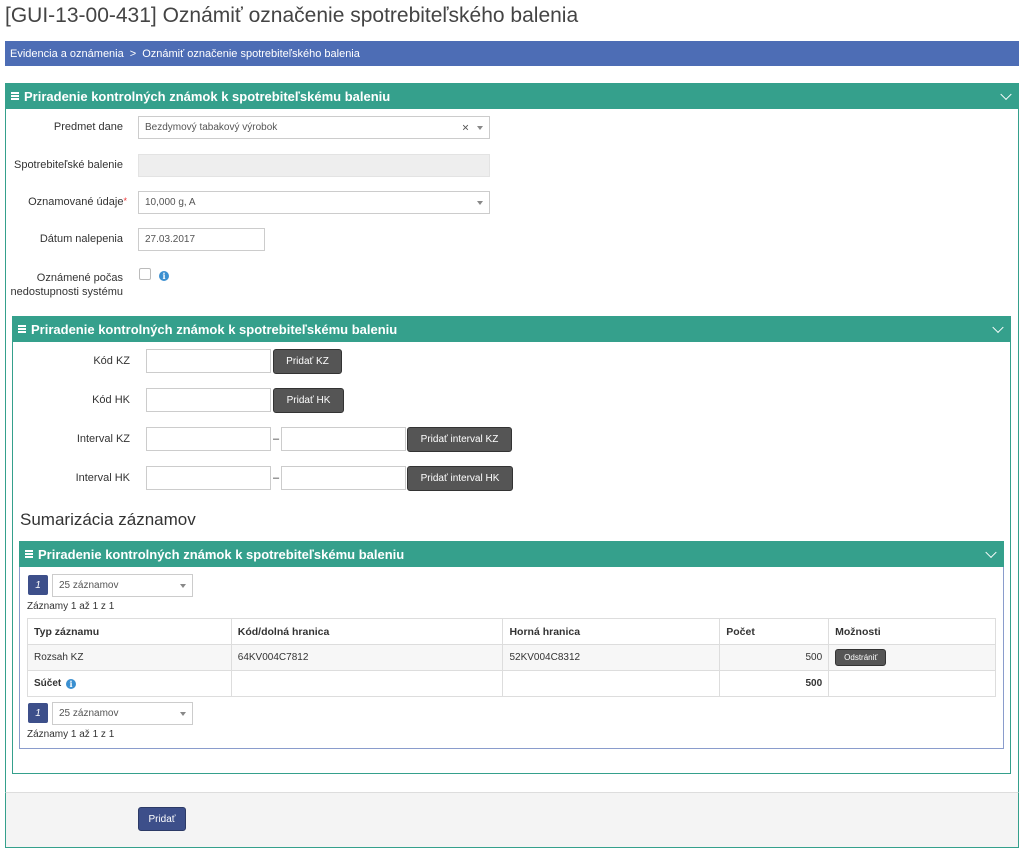 The width and height of the screenshot is (1024, 850). What do you see at coordinates (343, 439) in the screenshot?
I see `interval-kz-to-input` at bounding box center [343, 439].